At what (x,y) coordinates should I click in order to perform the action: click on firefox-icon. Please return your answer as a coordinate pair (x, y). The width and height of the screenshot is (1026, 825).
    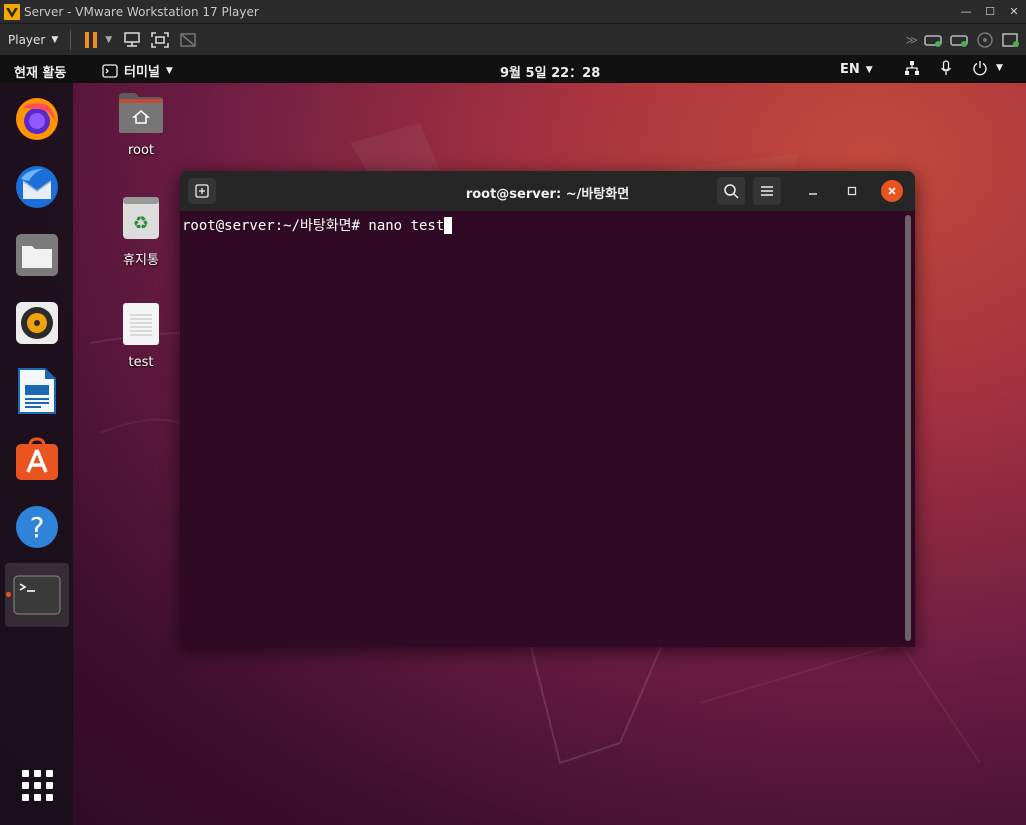
    Looking at the image, I should click on (37, 119).